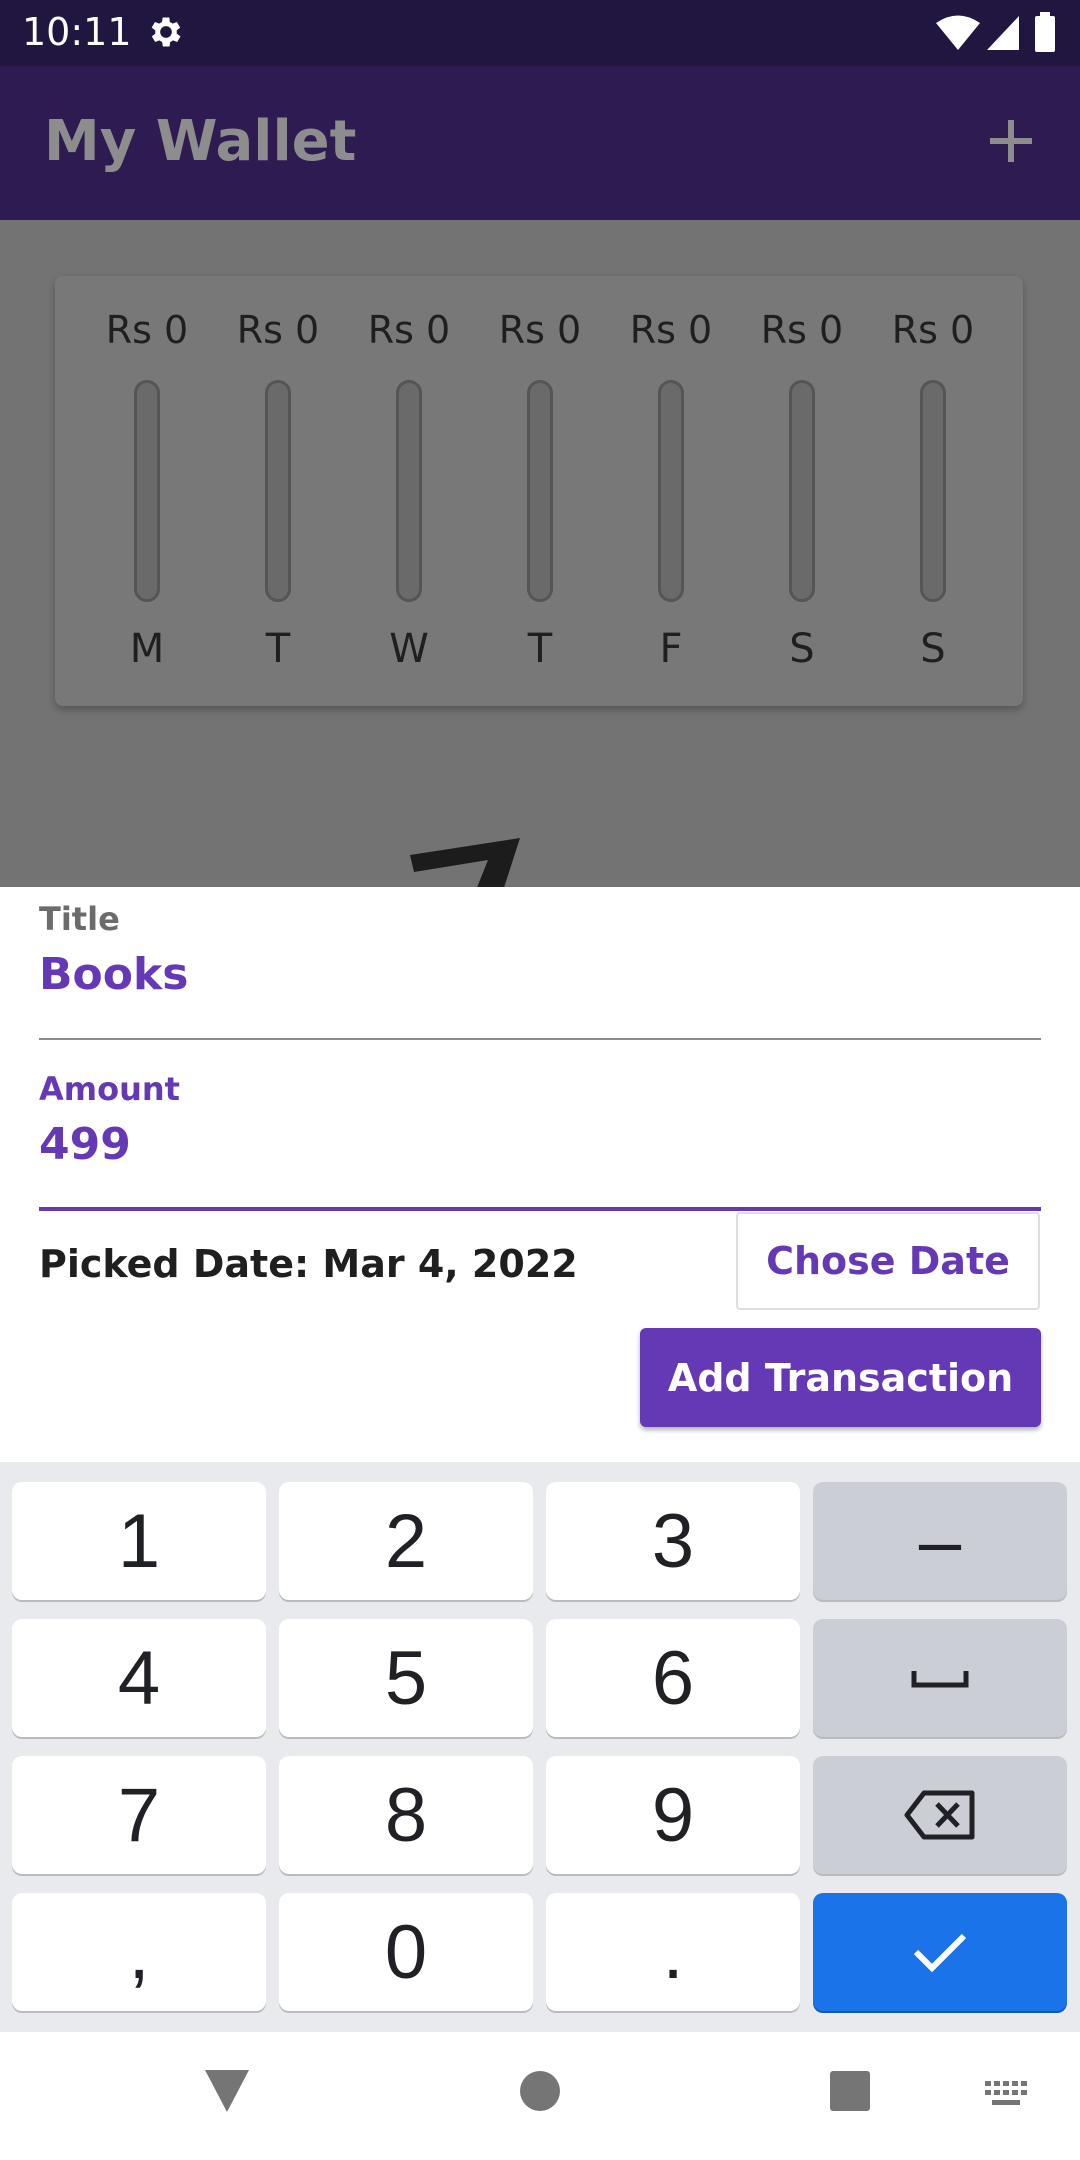 This screenshot has height=2160, width=1080. I want to click on chart-column: Rs 0 M, so click(147, 491).